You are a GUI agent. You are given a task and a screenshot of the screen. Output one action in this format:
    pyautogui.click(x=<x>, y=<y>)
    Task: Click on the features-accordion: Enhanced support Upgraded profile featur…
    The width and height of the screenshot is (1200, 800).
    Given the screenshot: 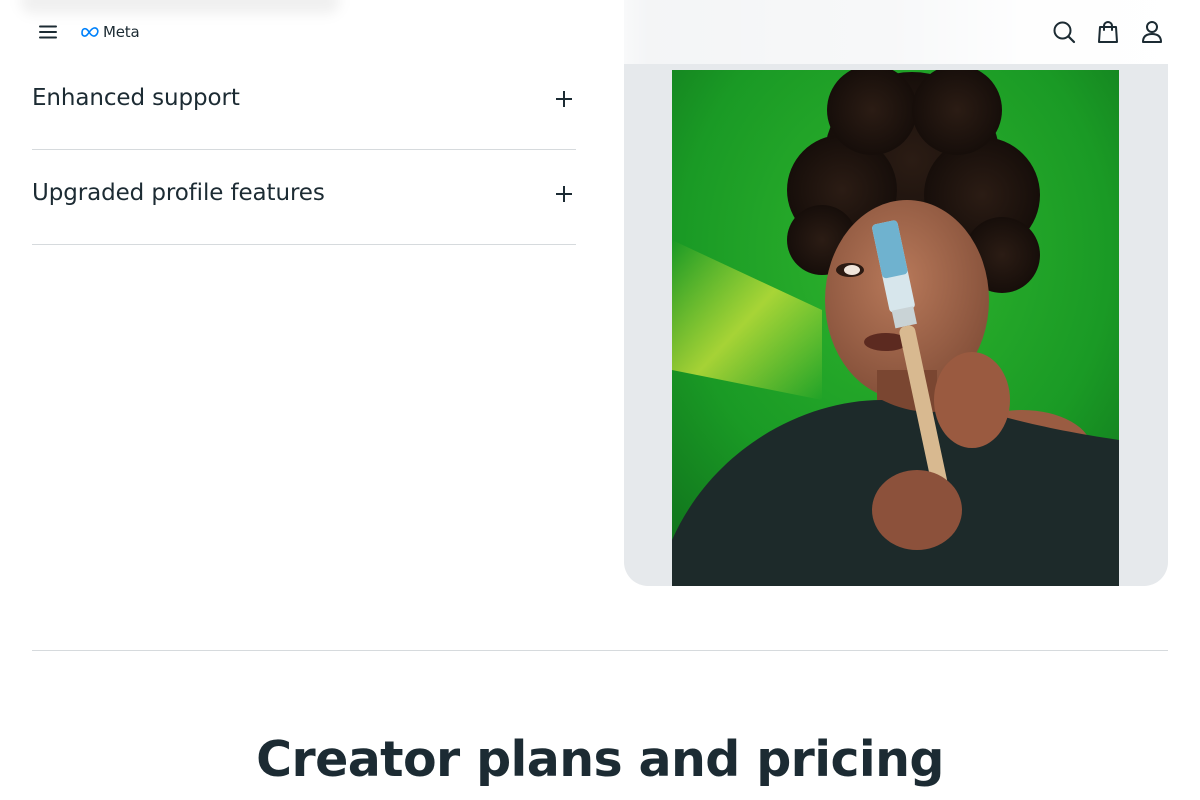 What is the action you would take?
    pyautogui.click(x=304, y=150)
    